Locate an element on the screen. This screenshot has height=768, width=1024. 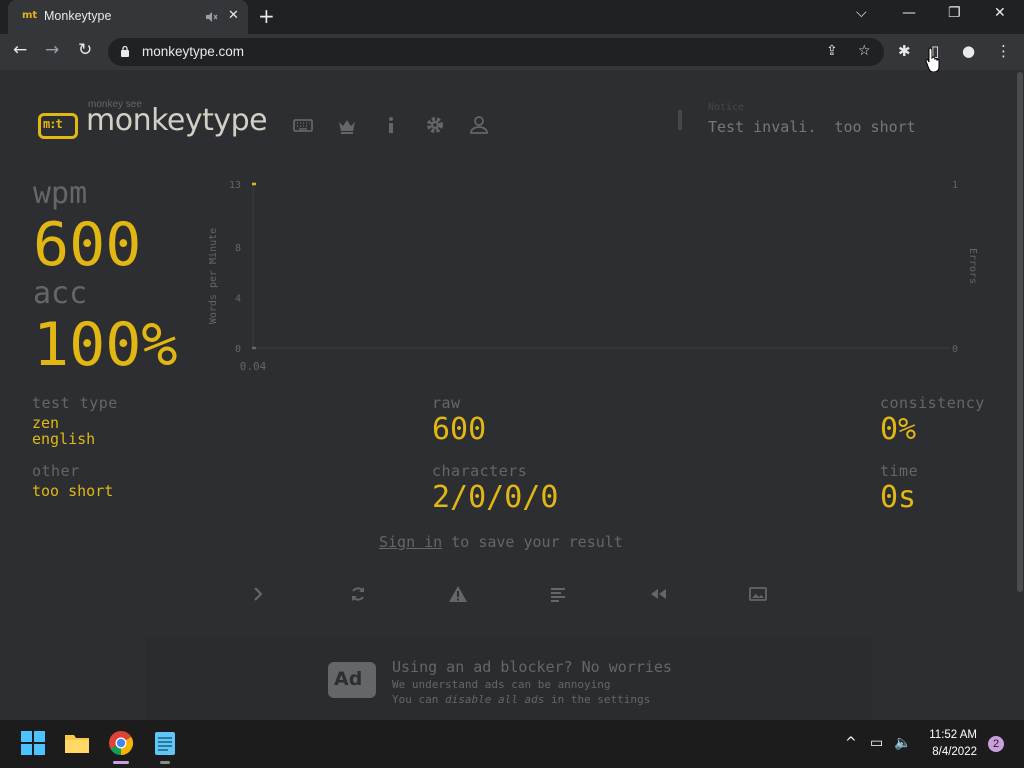
extensions-icon: ✱ is located at coordinates (904, 51).